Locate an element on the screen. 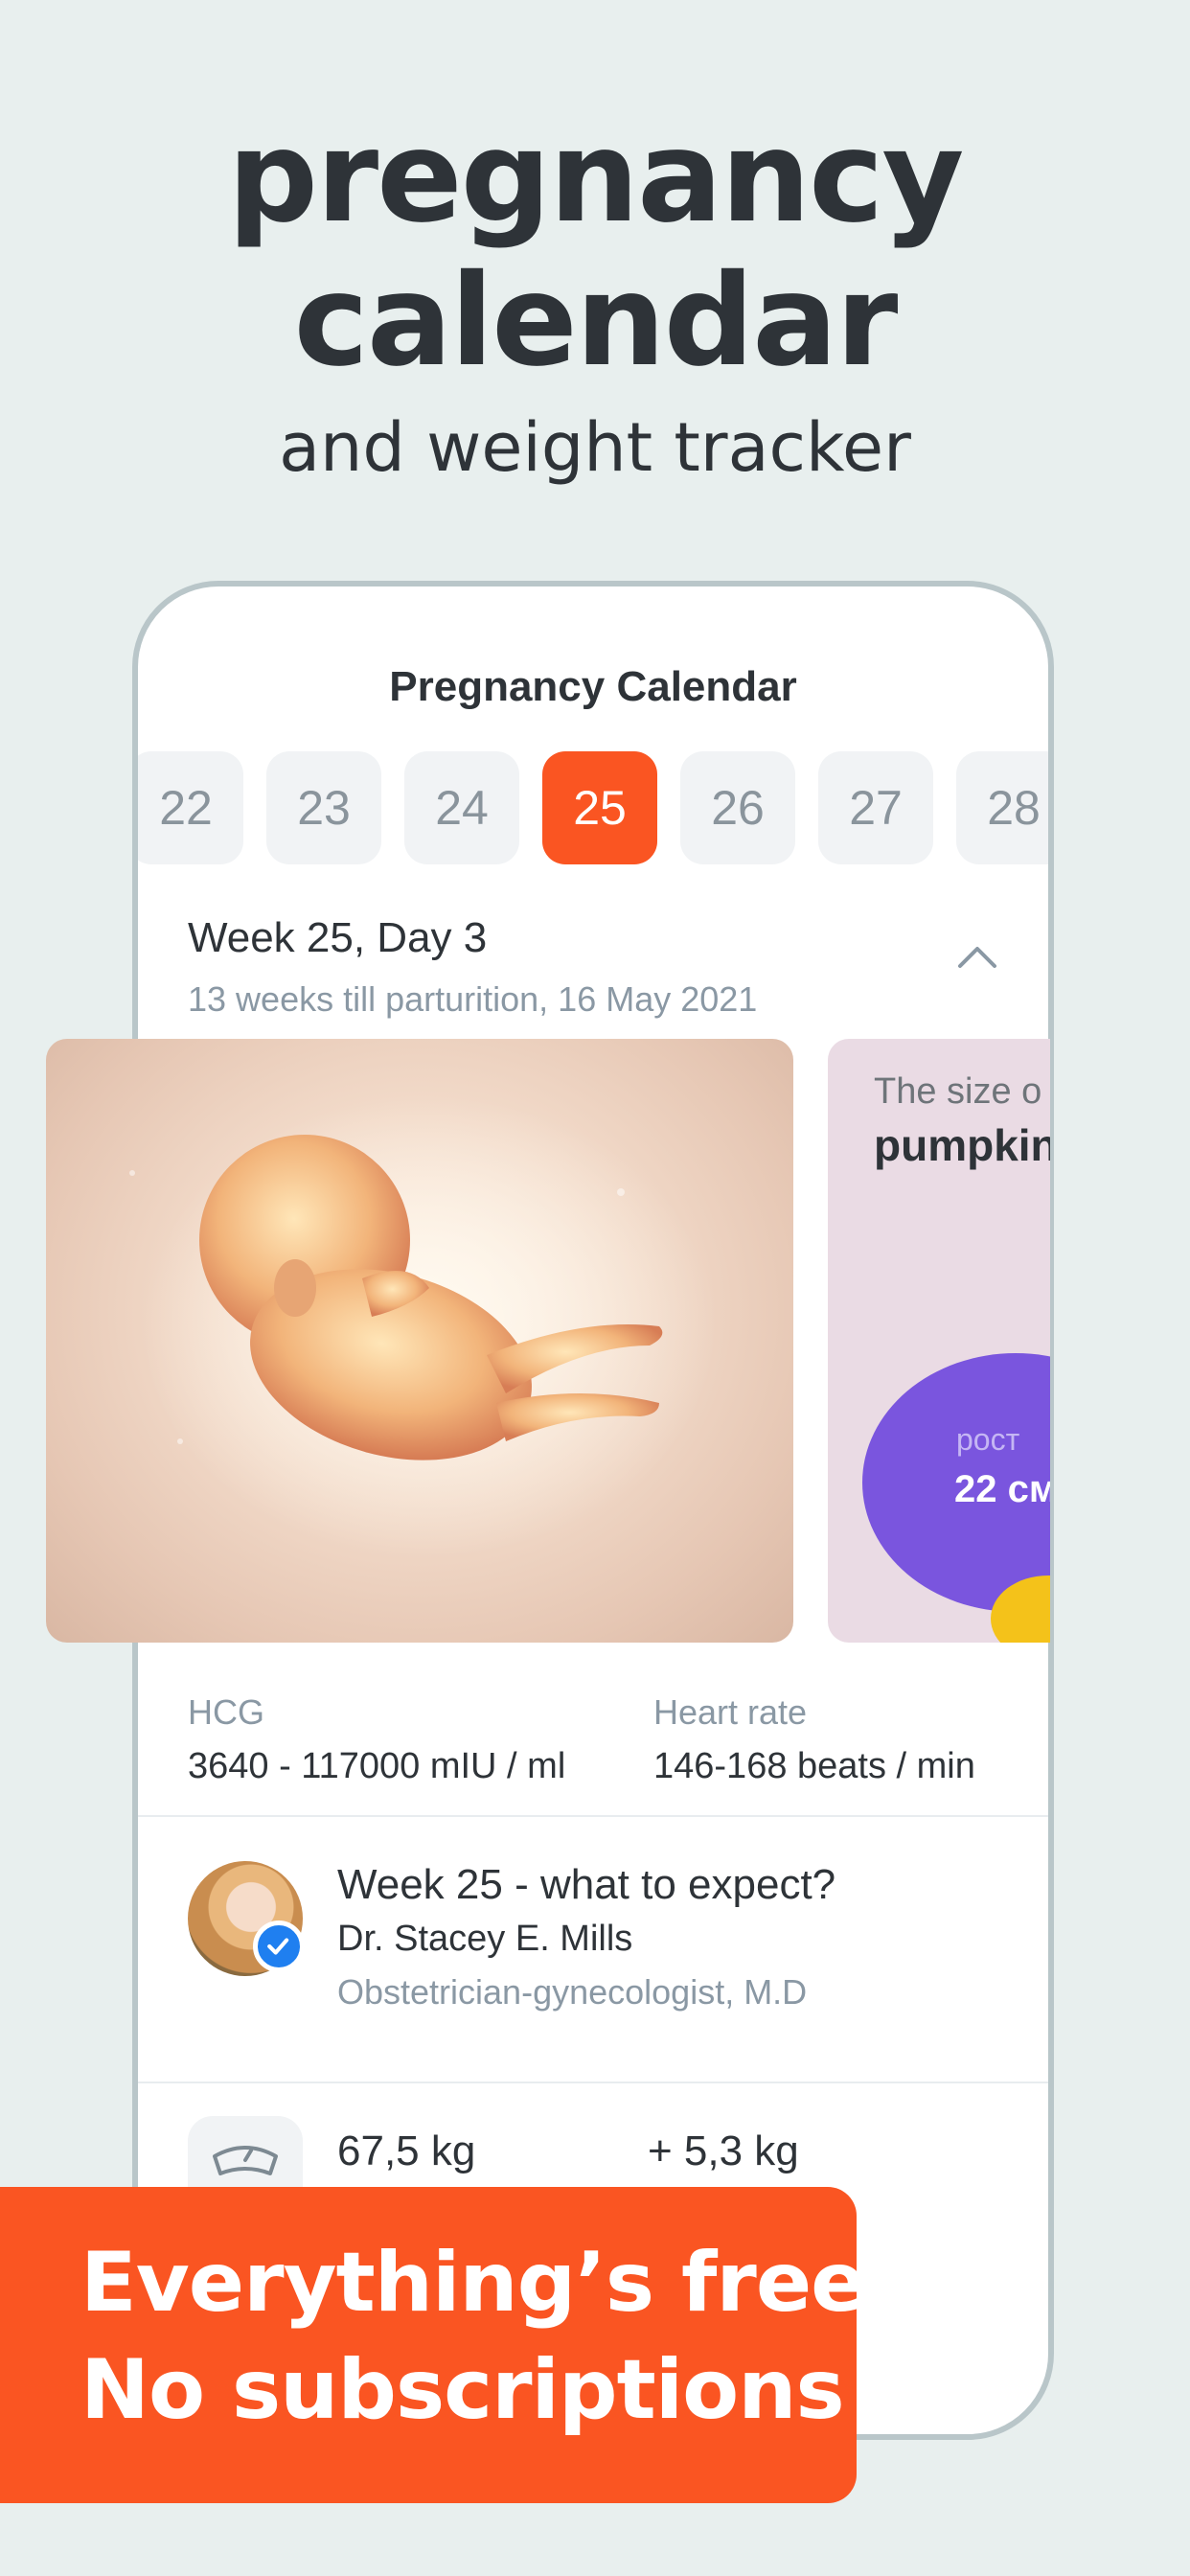  hcg-stat: HCG 3640 - 117000 mIU / ml is located at coordinates (377, 1740).